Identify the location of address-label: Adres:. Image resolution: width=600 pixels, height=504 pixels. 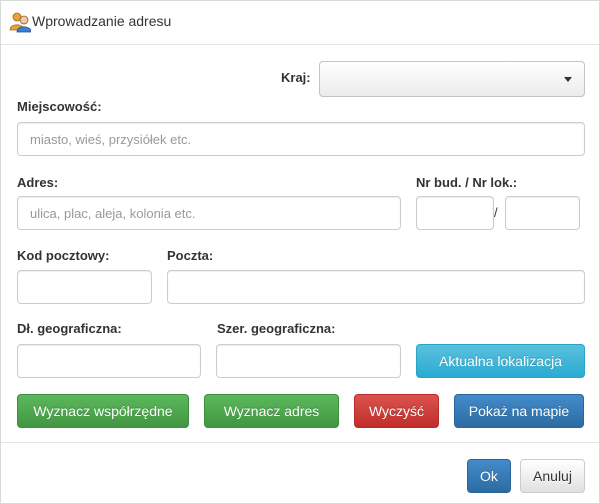
(38, 182).